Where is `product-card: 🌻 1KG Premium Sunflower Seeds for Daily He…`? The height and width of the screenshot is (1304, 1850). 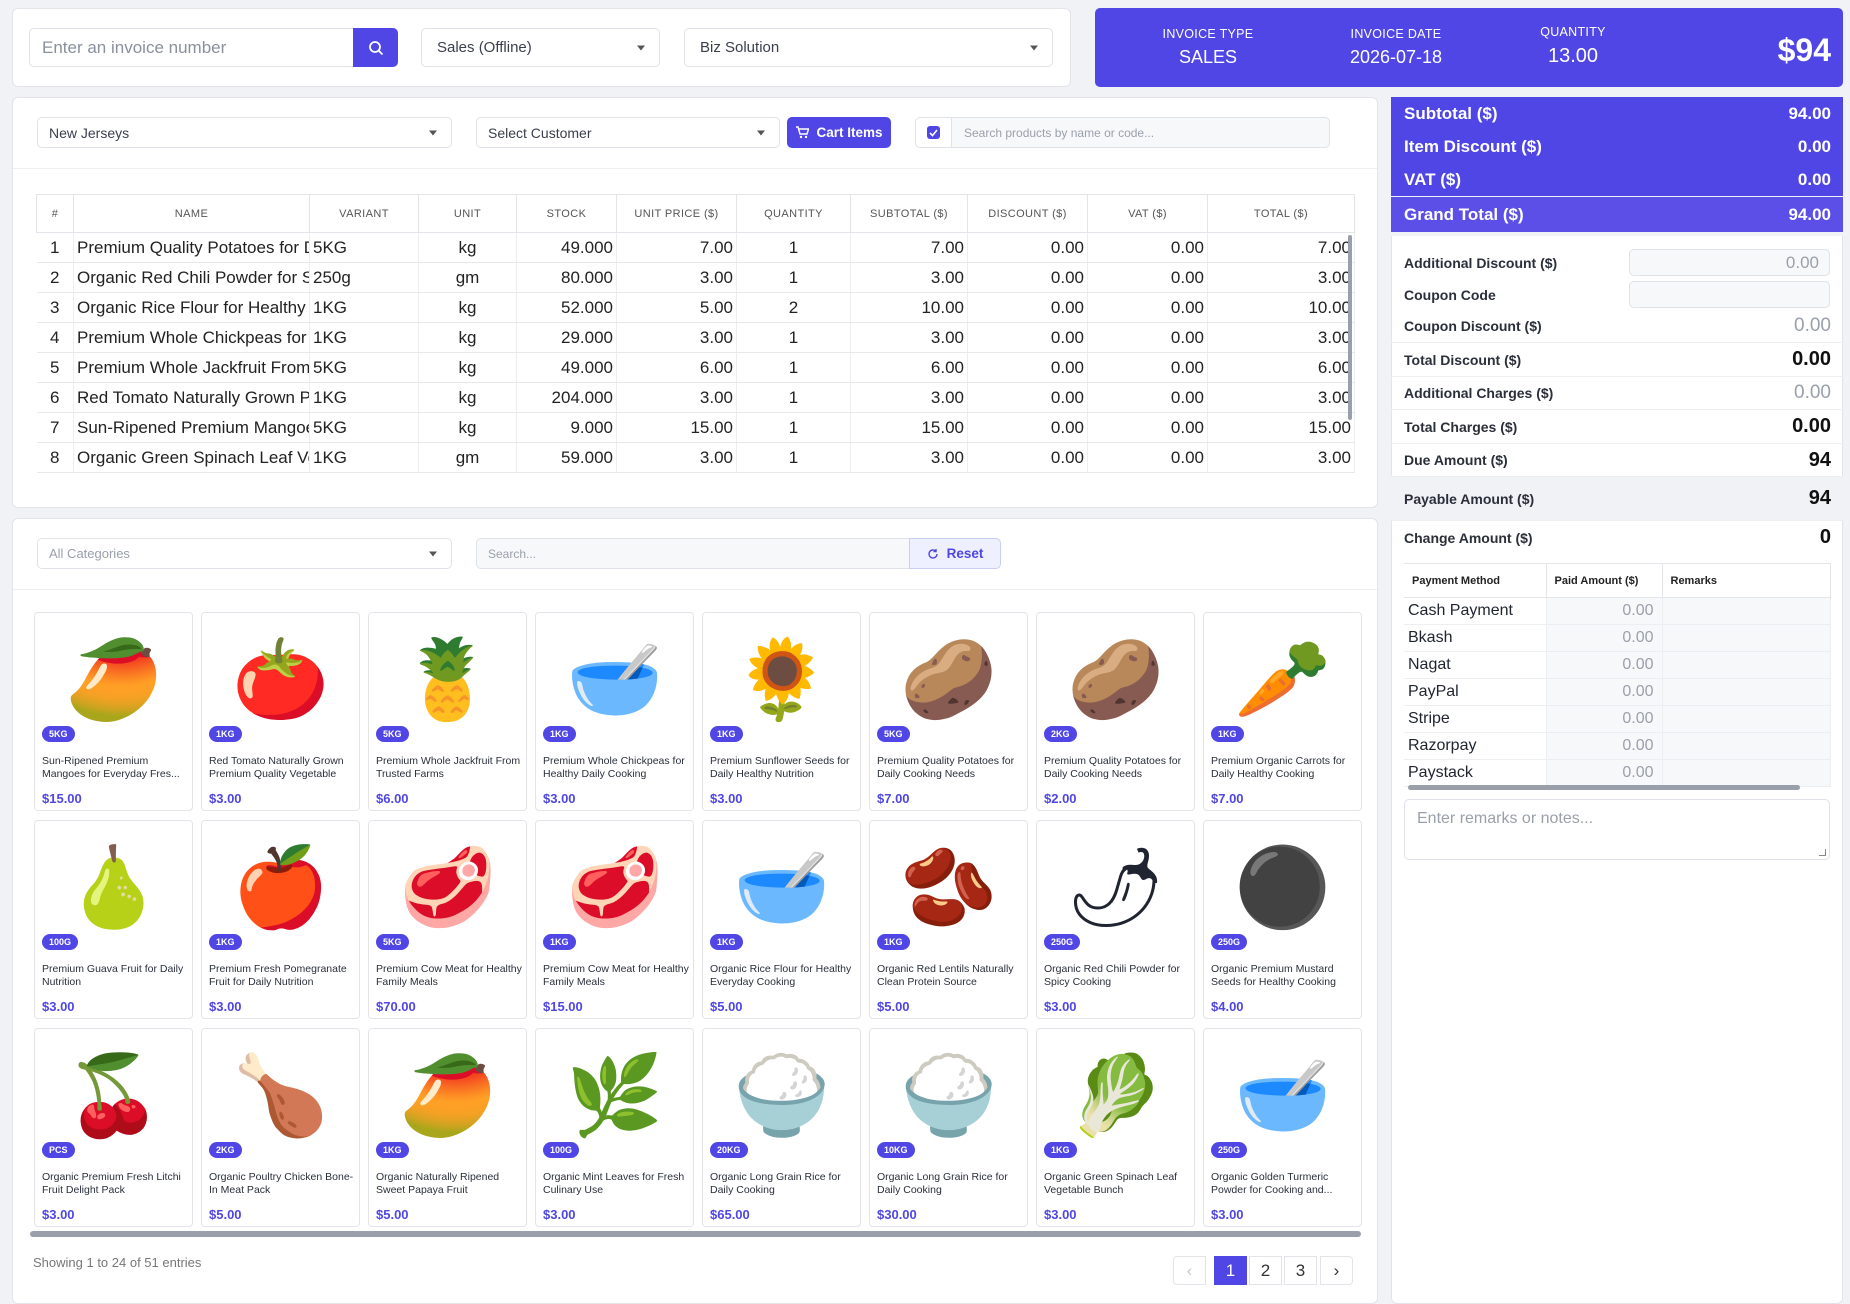
product-card: 🌻 1KG Premium Sunflower Seeds for Daily He… is located at coordinates (781, 711).